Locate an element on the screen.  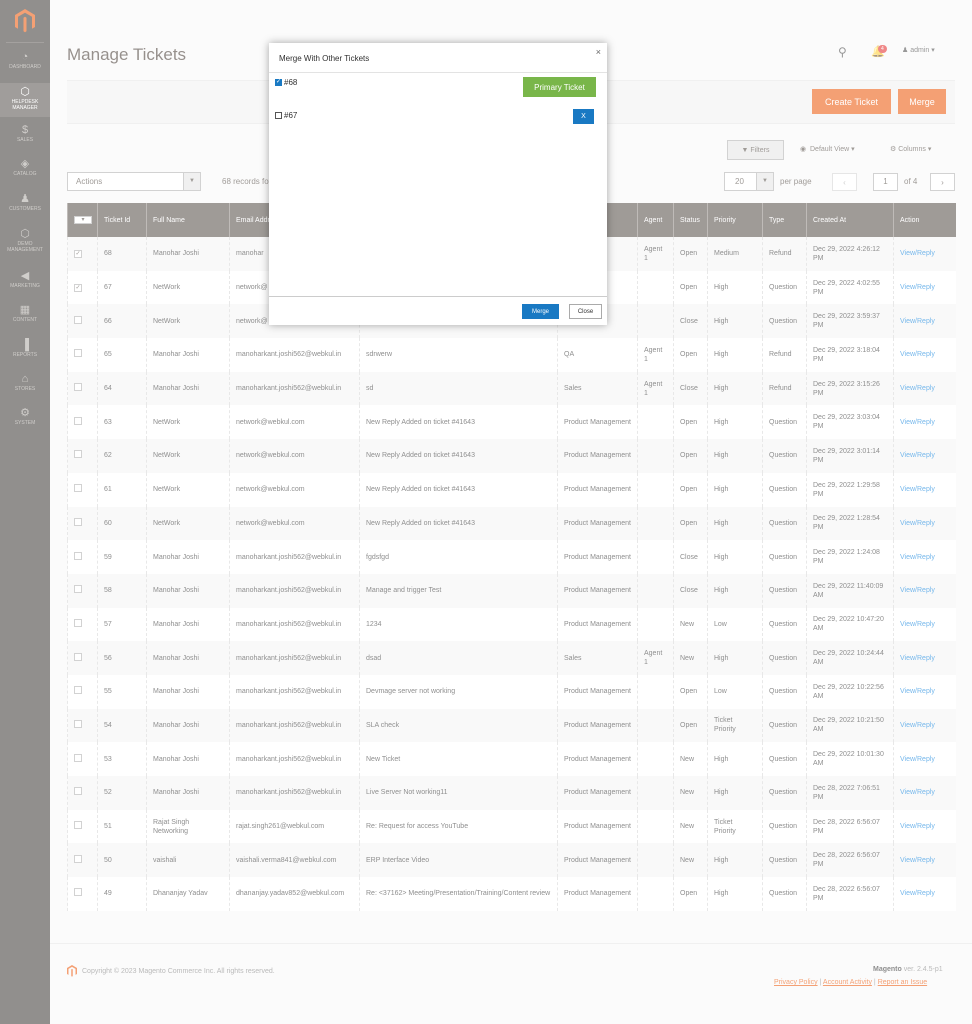
merge-confirm-button: Merge is located at coordinates (540, 311).